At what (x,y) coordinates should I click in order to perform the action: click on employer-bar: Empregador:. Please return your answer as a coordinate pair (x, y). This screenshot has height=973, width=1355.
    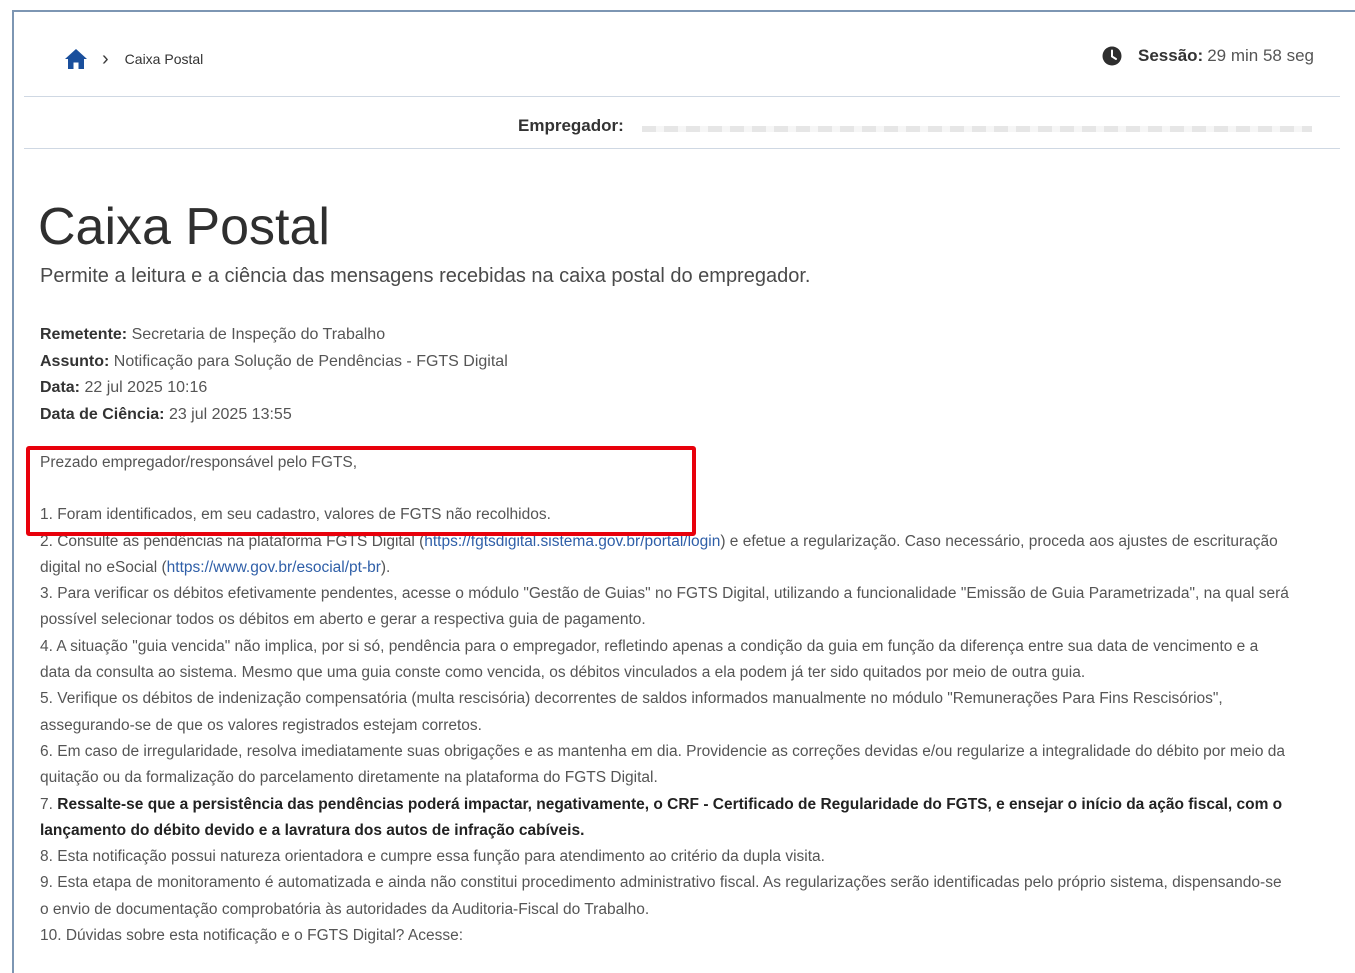
    Looking at the image, I should click on (682, 122).